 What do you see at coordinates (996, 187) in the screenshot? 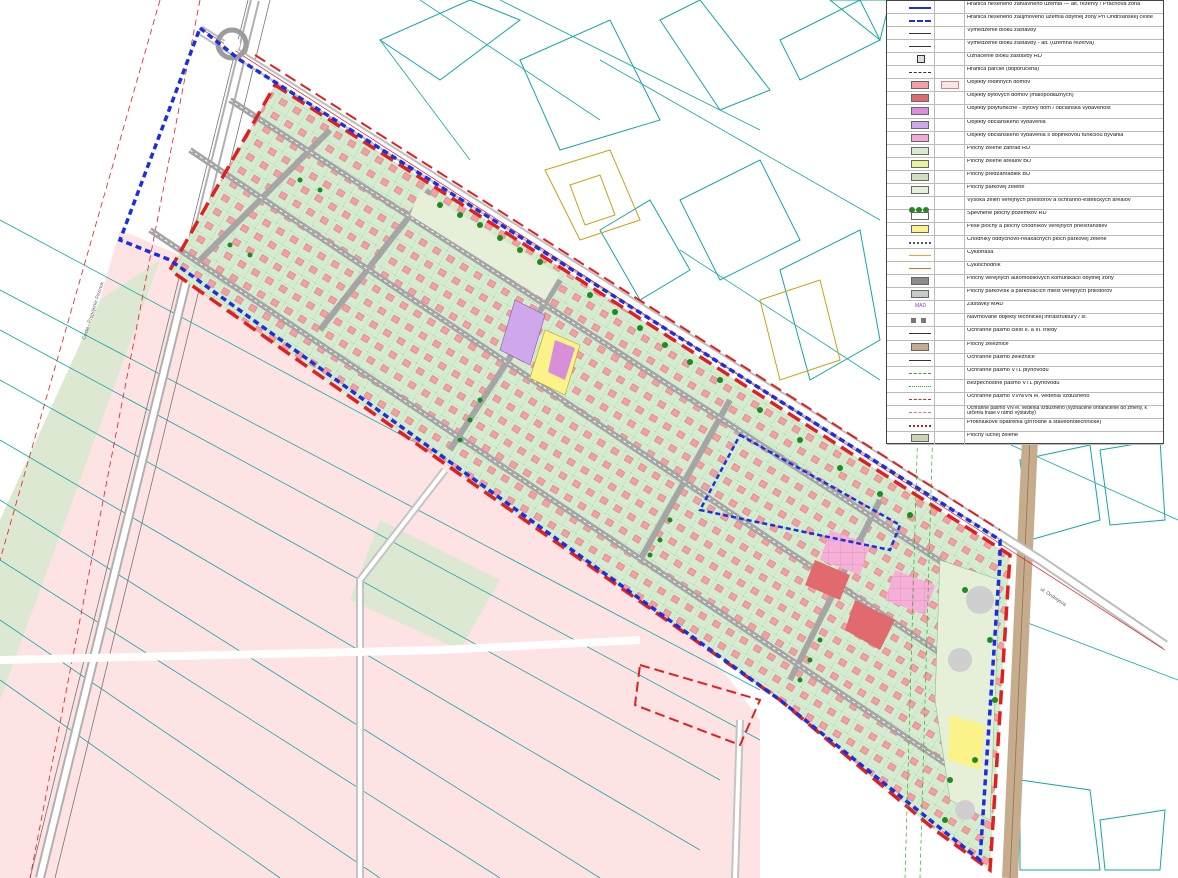
I see `legend-label: Plochy parkovej zelene` at bounding box center [996, 187].